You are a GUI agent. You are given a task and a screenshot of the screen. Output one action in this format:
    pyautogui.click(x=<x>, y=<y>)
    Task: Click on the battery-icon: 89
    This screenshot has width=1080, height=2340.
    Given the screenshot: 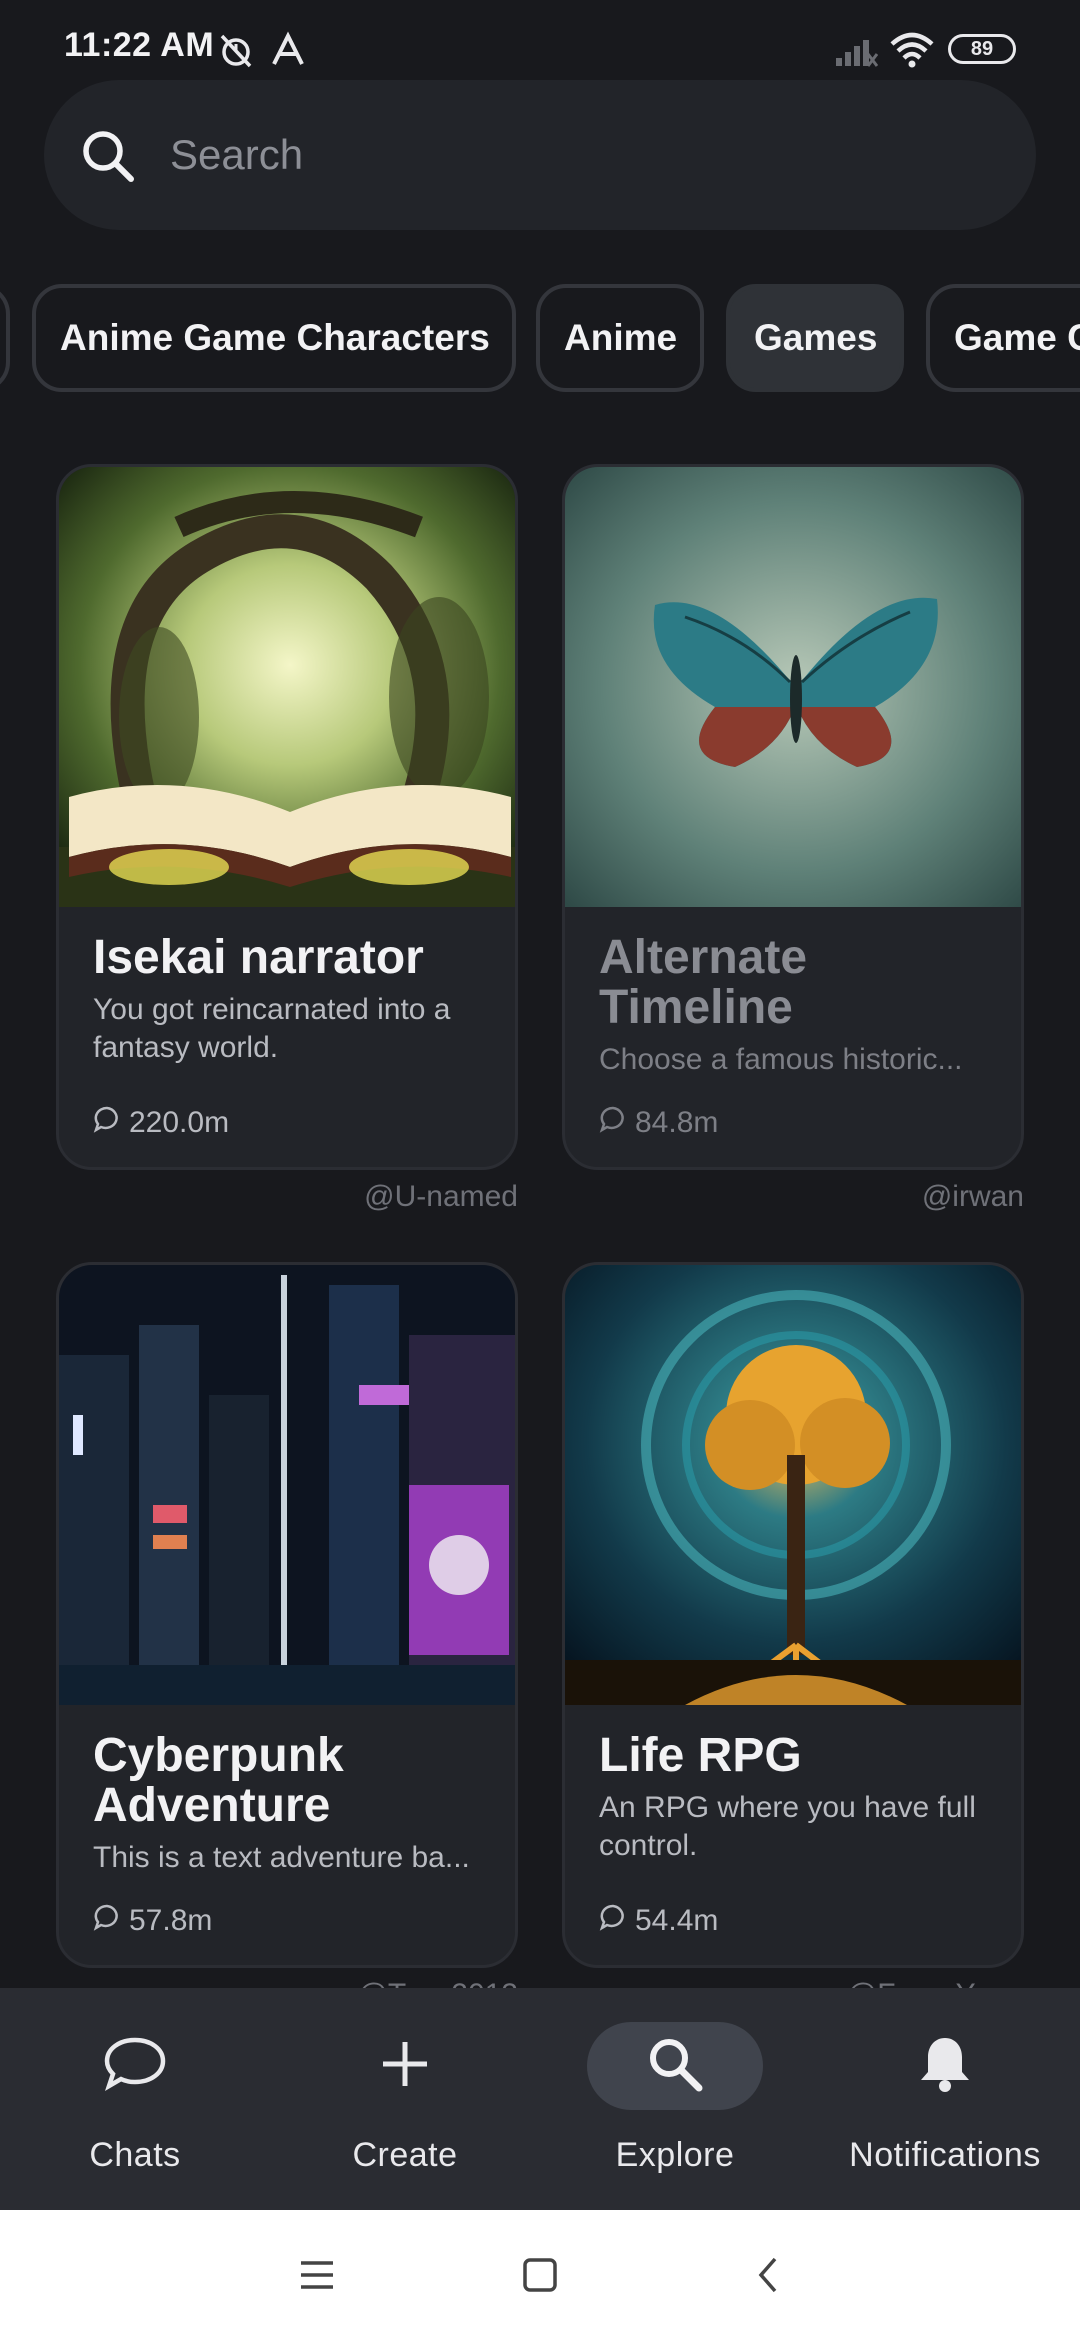 What is the action you would take?
    pyautogui.click(x=982, y=49)
    